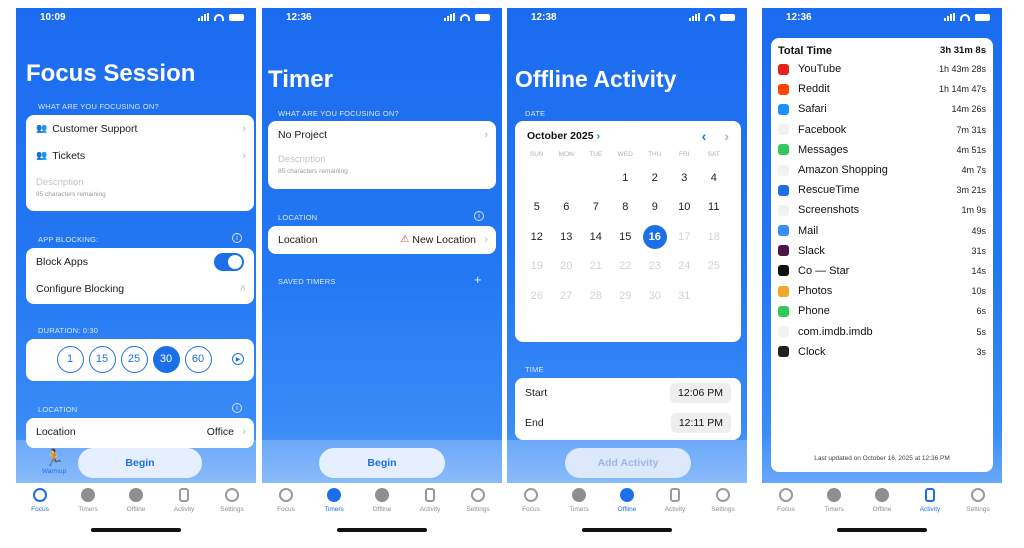  Describe the element at coordinates (655, 237) in the screenshot. I see `calendar-day: 16` at that location.